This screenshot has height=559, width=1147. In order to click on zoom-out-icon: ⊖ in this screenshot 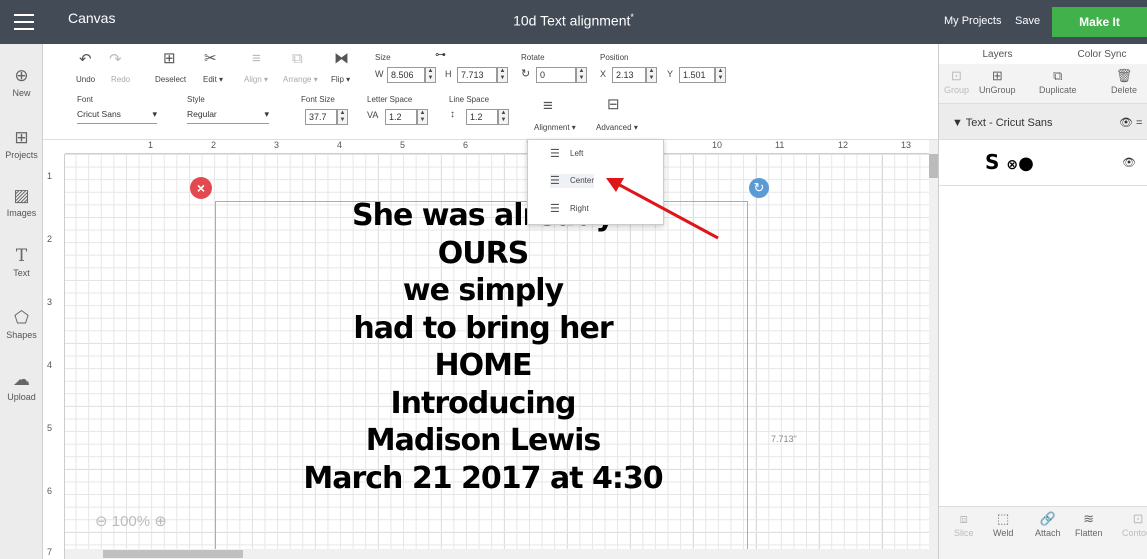, I will do `click(101, 521)`.